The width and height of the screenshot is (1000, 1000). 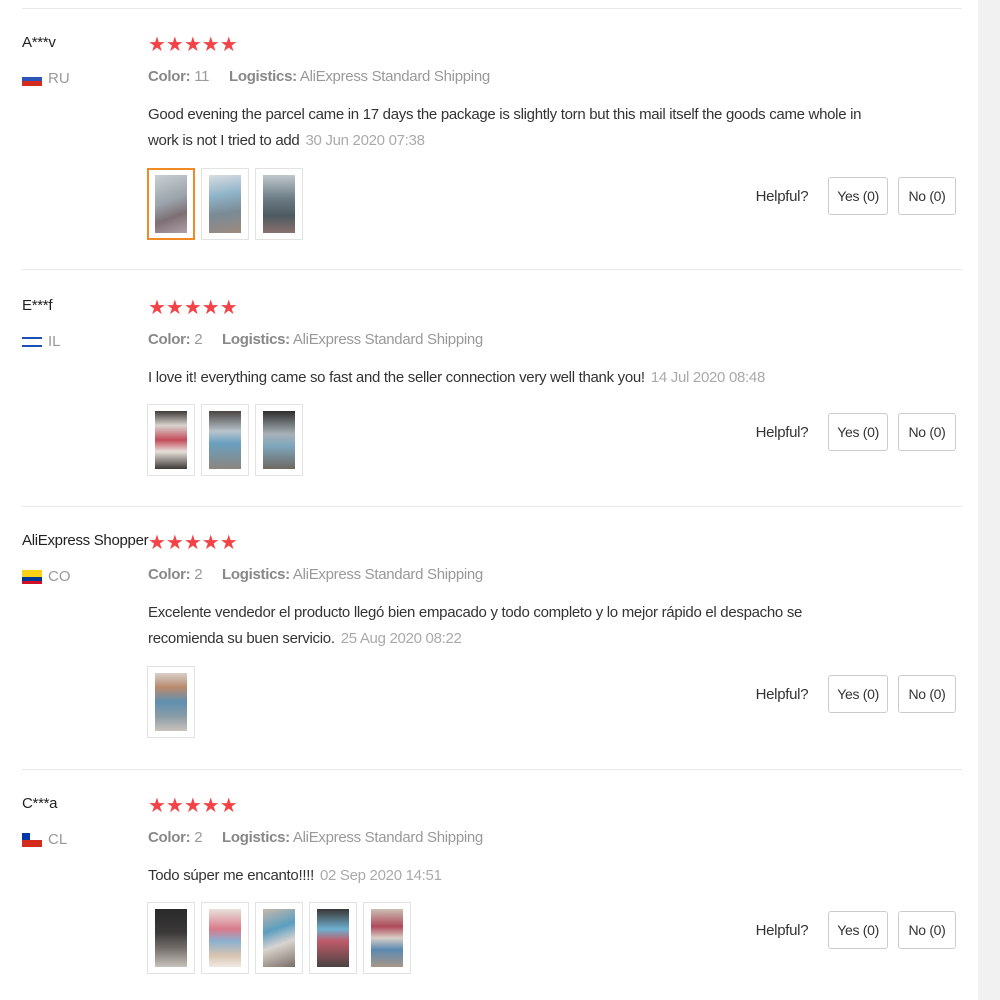 What do you see at coordinates (44, 839) in the screenshot?
I see `reviewer-country: CL` at bounding box center [44, 839].